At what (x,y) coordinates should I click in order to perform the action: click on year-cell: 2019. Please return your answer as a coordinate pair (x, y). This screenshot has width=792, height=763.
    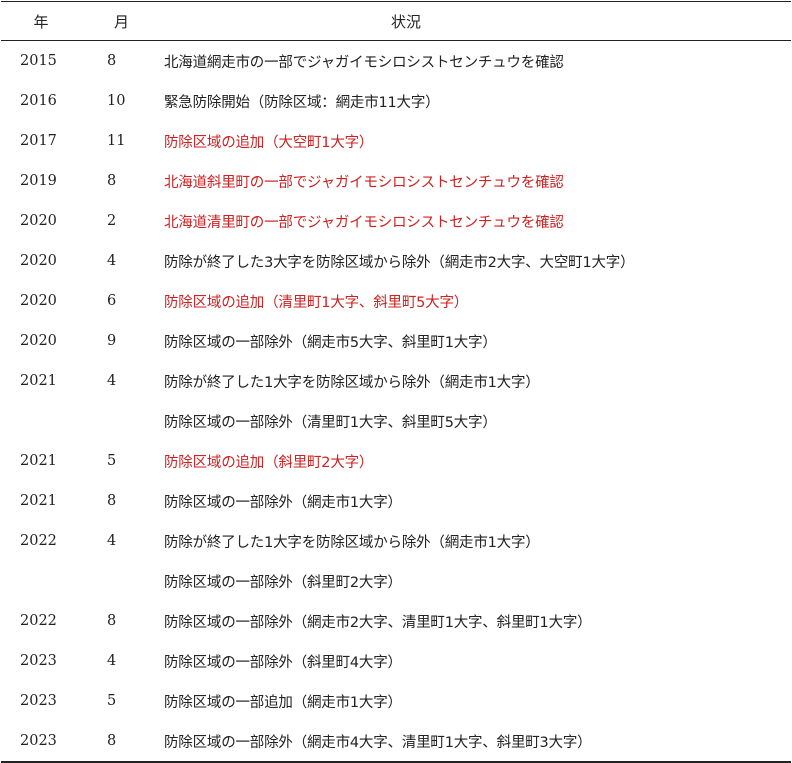
    Looking at the image, I should click on (38, 181).